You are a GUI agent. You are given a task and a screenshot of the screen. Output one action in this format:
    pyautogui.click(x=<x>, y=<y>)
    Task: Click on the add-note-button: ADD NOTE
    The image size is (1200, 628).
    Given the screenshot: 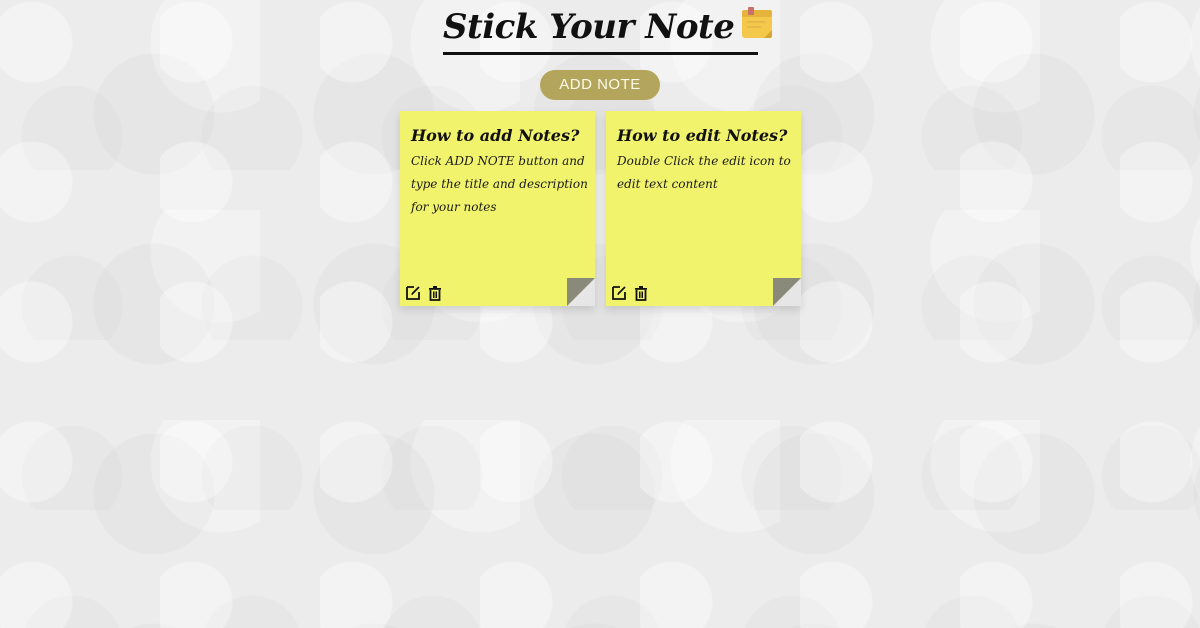 What is the action you would take?
    pyautogui.click(x=600, y=85)
    